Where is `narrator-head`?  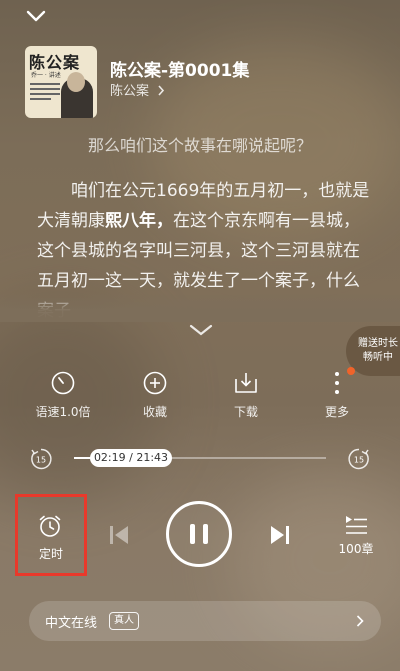
narrator-head is located at coordinates (76, 82).